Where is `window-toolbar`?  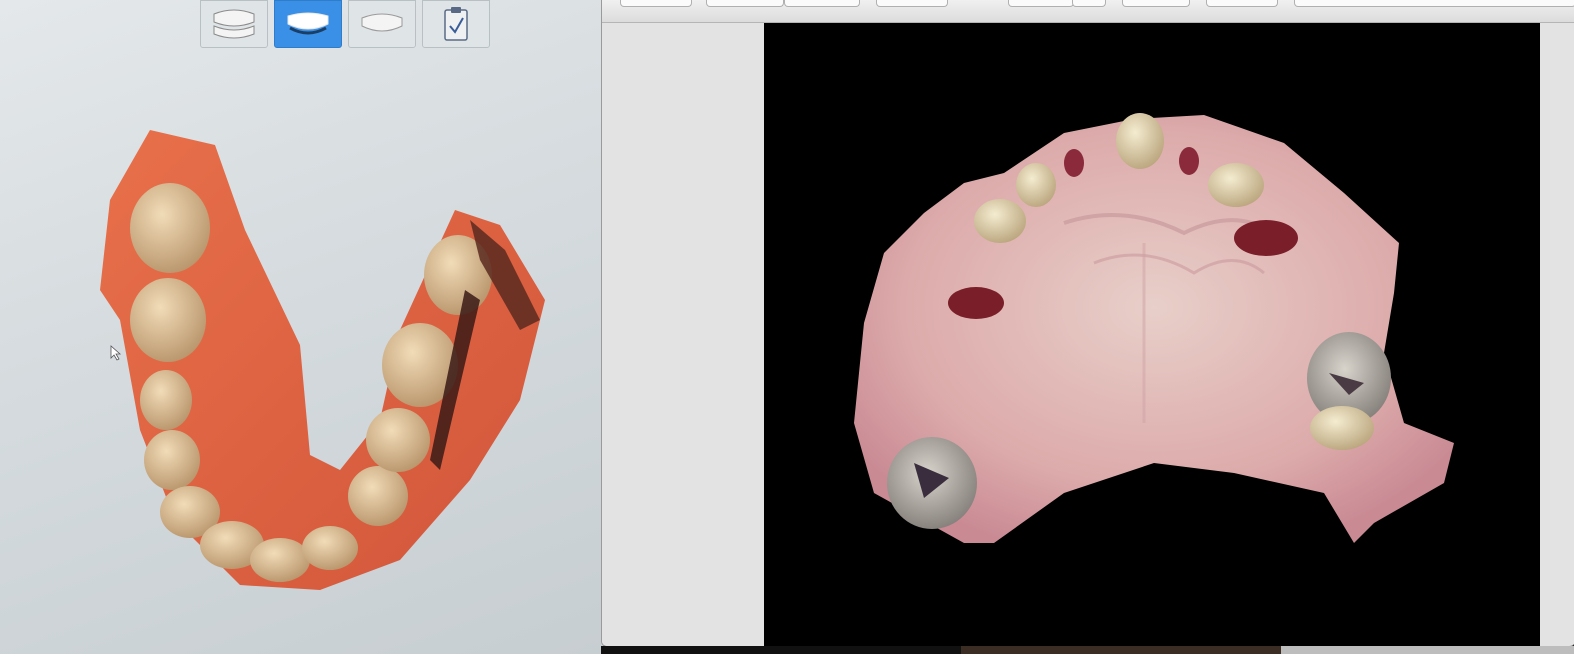 window-toolbar is located at coordinates (1088, 11).